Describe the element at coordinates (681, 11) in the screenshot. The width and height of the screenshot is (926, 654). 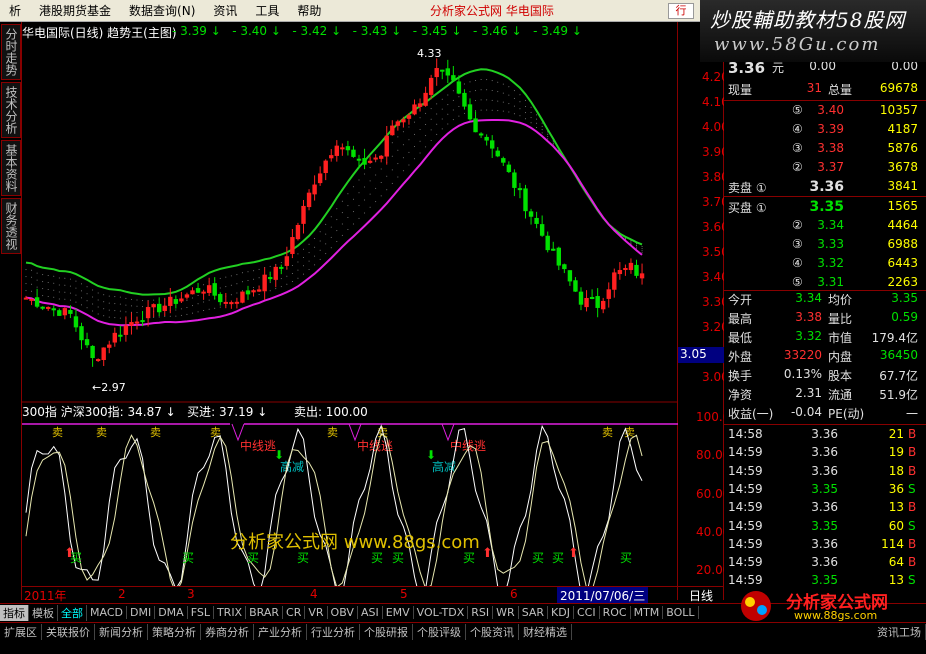
I see `quote-button: 行` at that location.